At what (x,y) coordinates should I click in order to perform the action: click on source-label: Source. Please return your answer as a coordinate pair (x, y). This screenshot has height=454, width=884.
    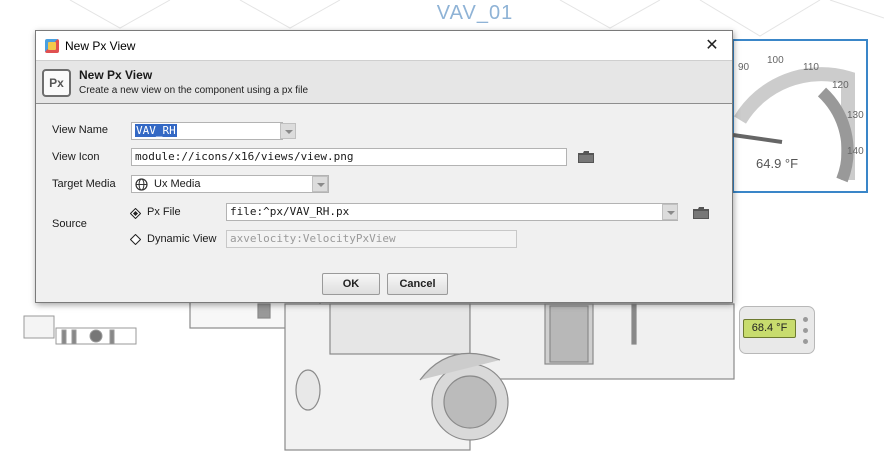
    Looking at the image, I should click on (69, 224).